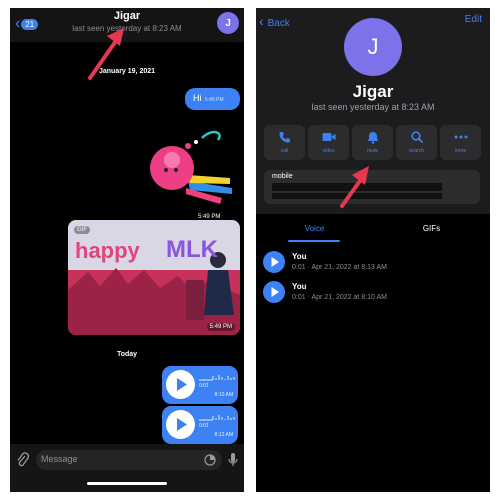 This screenshot has height=500, width=500. Describe the element at coordinates (416, 137) in the screenshot. I see `search-icon` at that location.